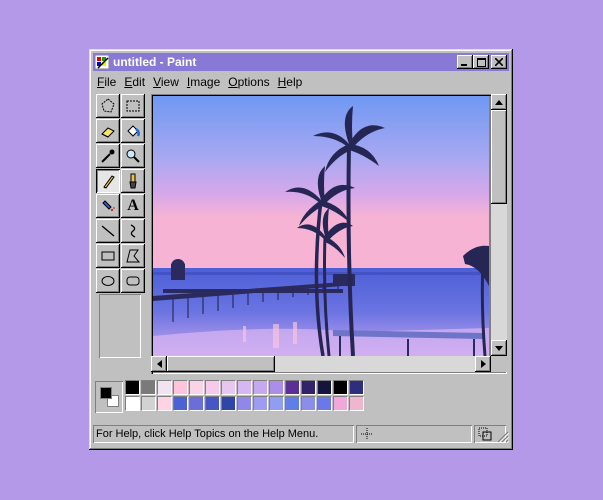  What do you see at coordinates (499, 225) in the screenshot?
I see `vertical-scrollbar` at bounding box center [499, 225].